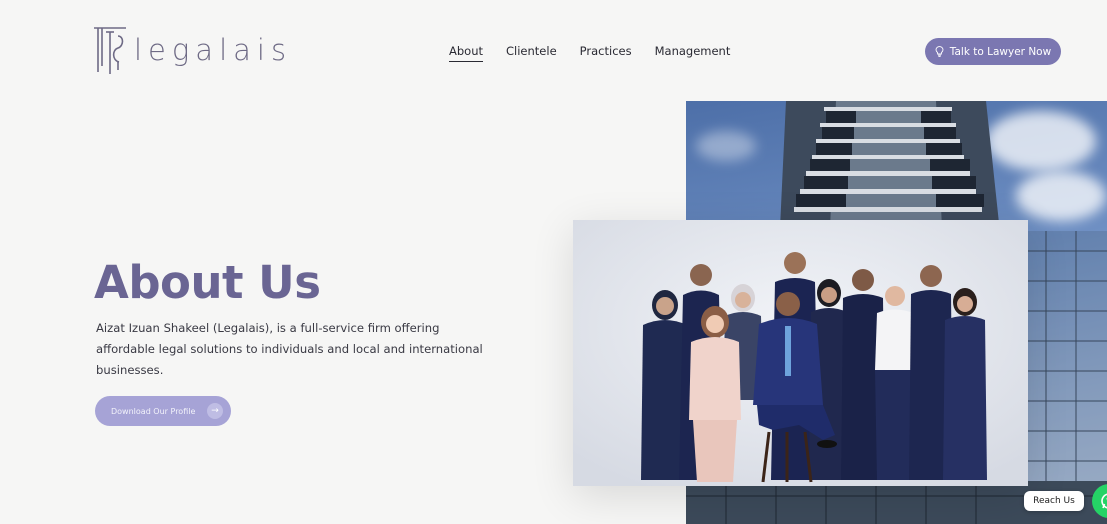 The width and height of the screenshot is (1107, 524). Describe the element at coordinates (531, 53) in the screenshot. I see `nav-clientele: Clientele` at that location.